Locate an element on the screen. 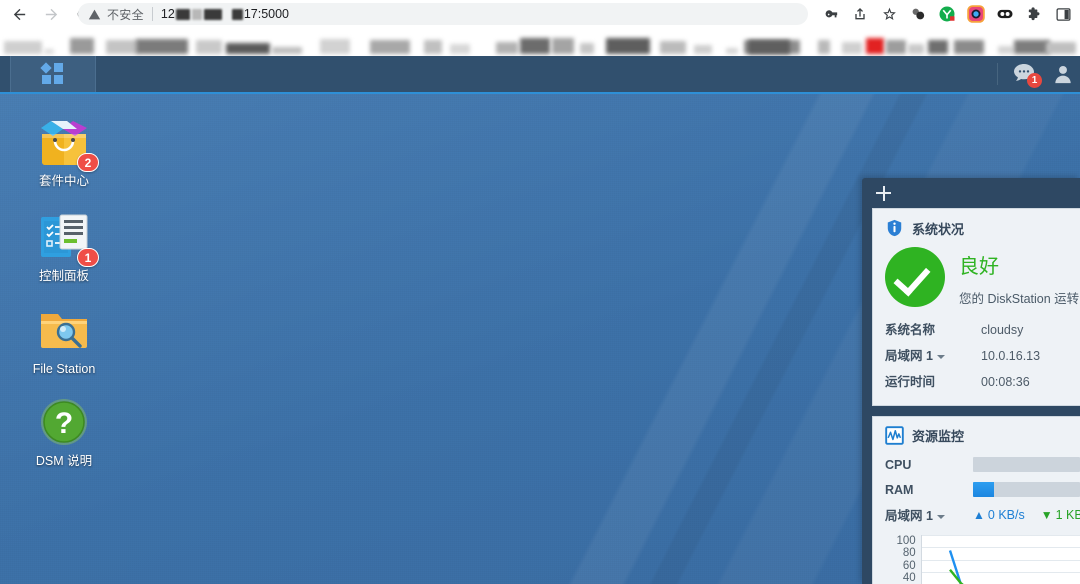 Image resolution: width=1080 pixels, height=584 pixels. y-tick: 60 is located at coordinates (909, 565).